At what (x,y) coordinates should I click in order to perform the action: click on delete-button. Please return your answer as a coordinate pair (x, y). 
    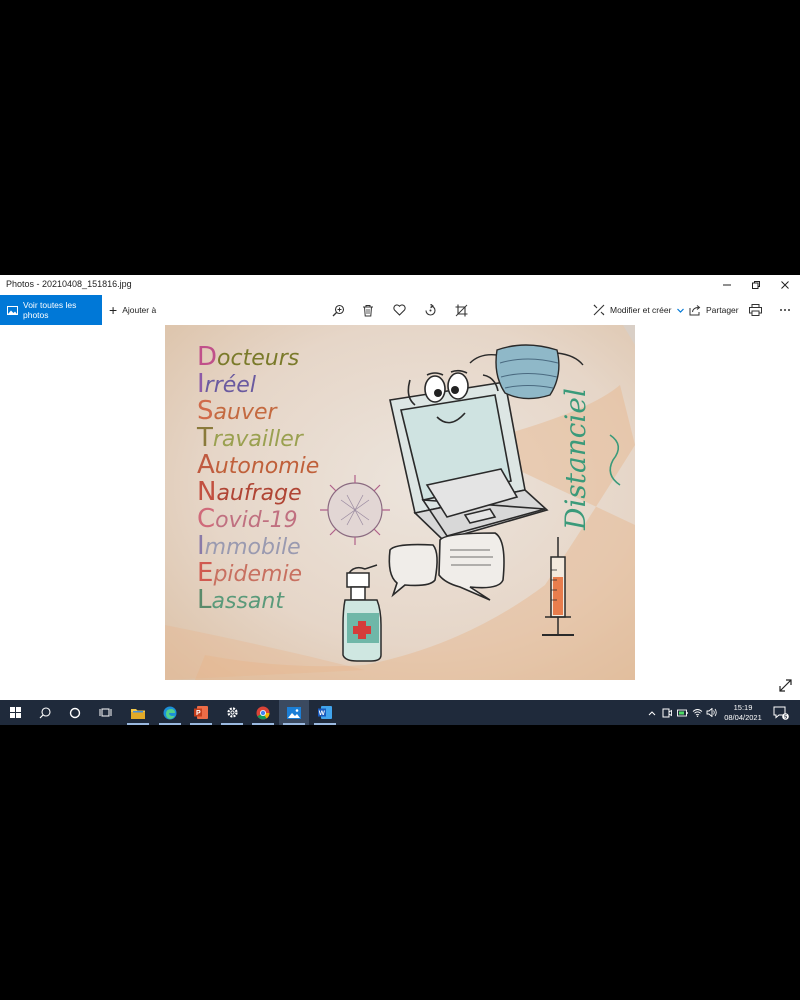
    Looking at the image, I should click on (368, 310).